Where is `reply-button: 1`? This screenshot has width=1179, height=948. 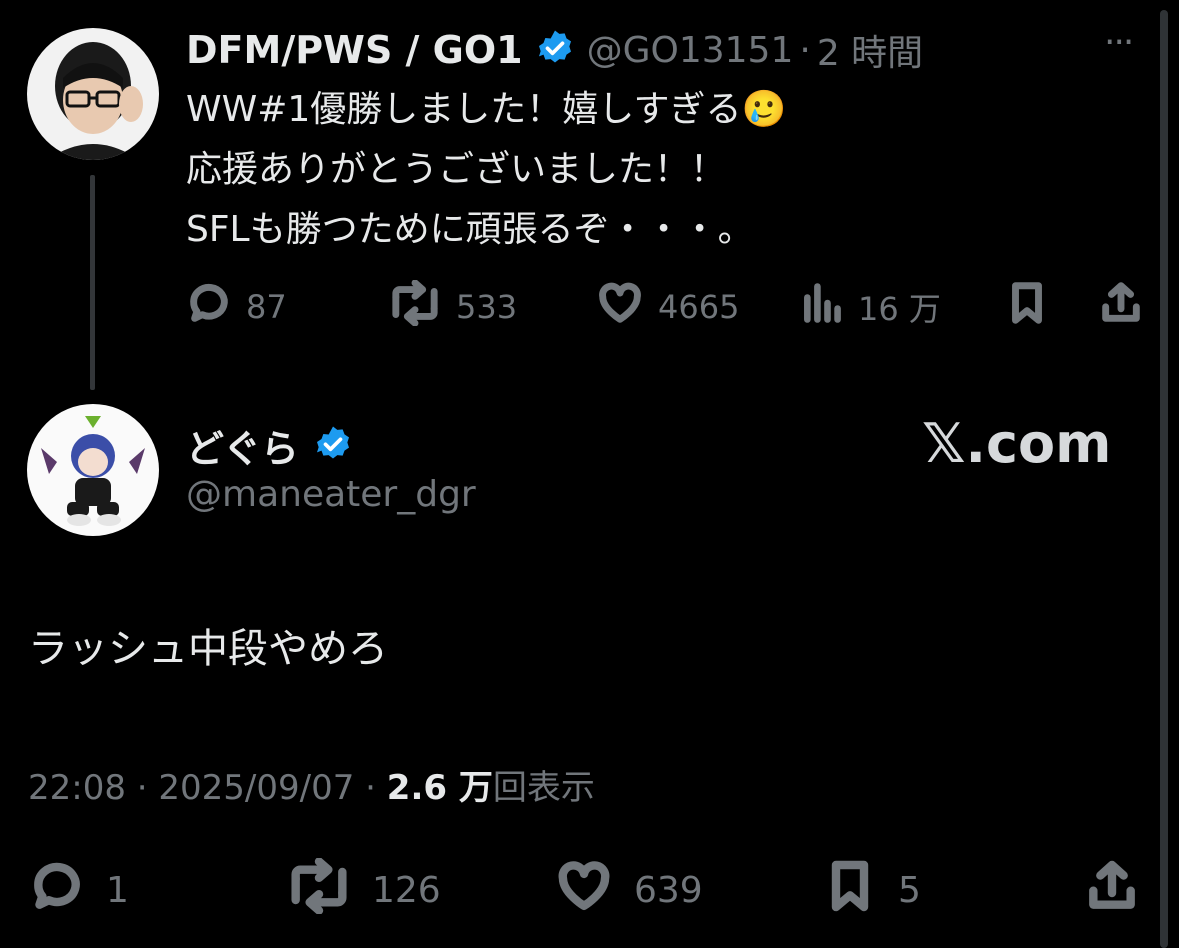 reply-button: 1 is located at coordinates (78, 890).